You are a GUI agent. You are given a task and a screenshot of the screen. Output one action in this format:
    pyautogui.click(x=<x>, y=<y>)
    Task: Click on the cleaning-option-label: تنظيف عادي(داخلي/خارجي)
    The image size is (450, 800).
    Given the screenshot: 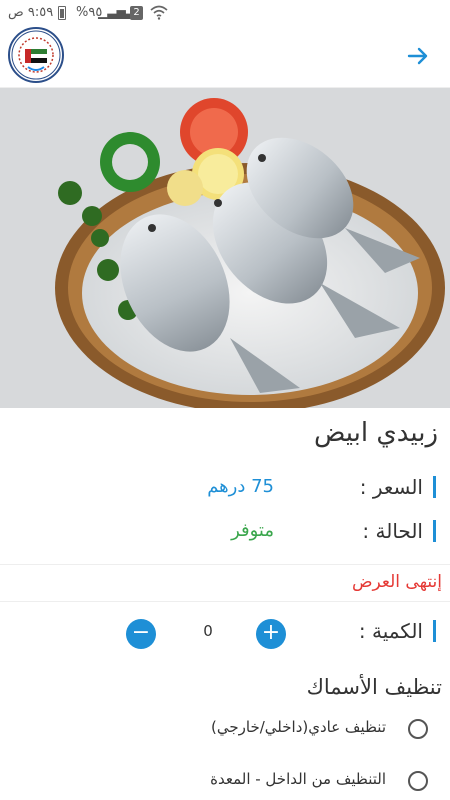 What is the action you would take?
    pyautogui.click(x=298, y=727)
    